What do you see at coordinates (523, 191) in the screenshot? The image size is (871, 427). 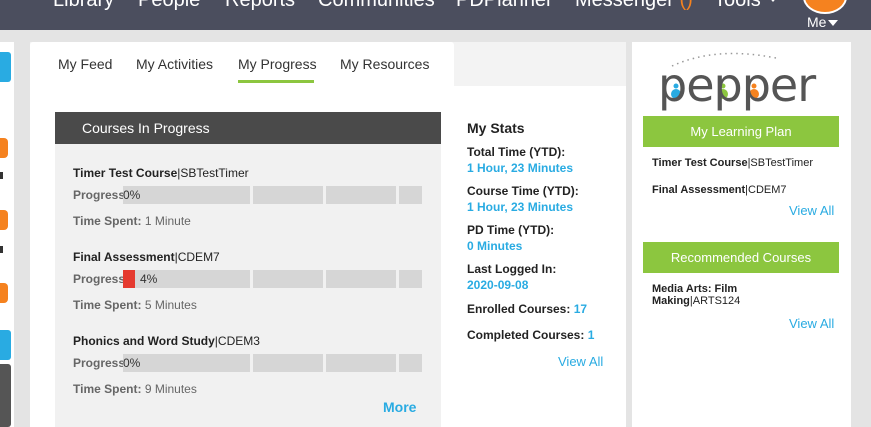 I see `course-time-label: Course Time (YTD):` at bounding box center [523, 191].